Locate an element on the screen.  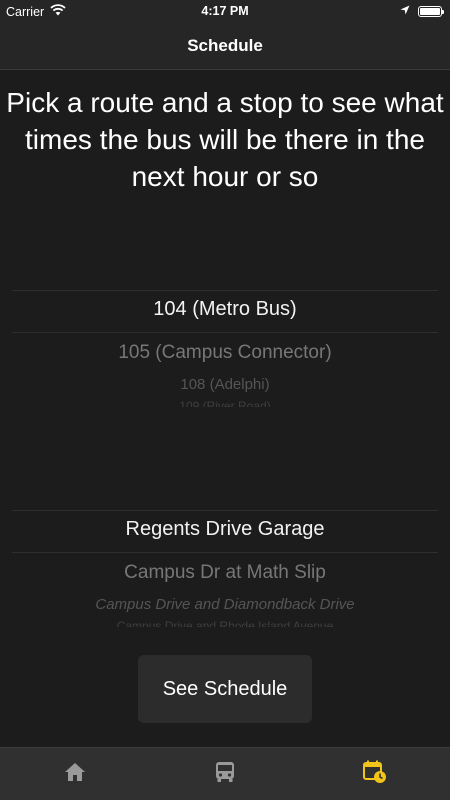
status-right is located at coordinates (422, 11).